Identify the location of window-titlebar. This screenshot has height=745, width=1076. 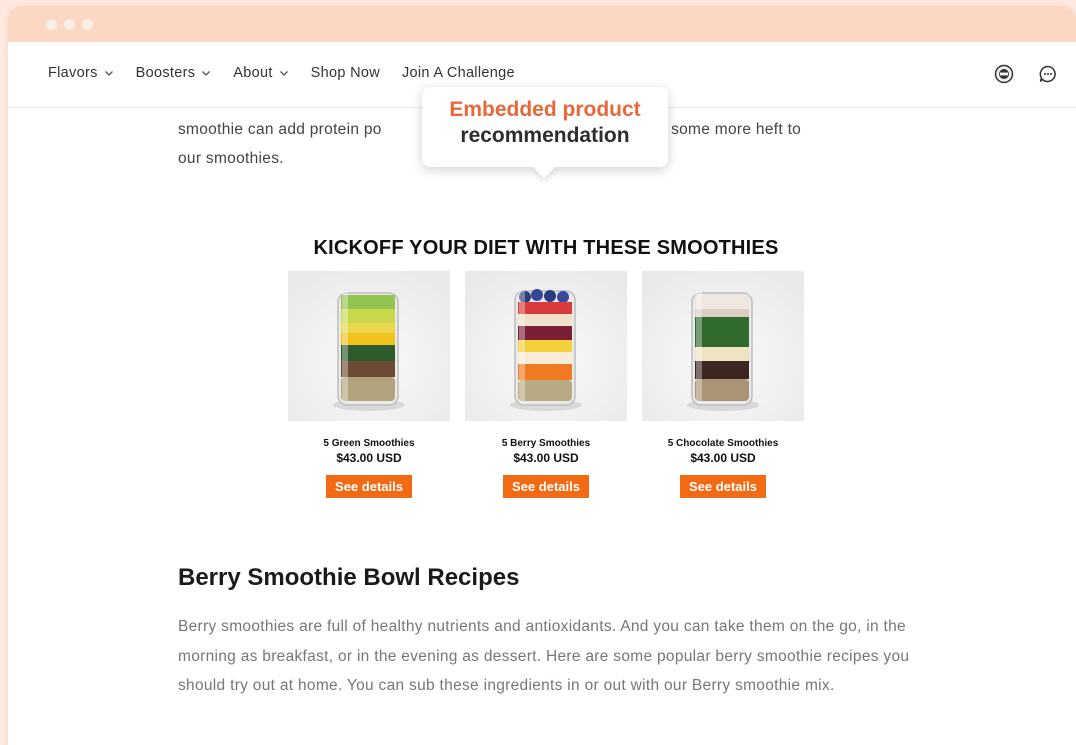
(542, 24).